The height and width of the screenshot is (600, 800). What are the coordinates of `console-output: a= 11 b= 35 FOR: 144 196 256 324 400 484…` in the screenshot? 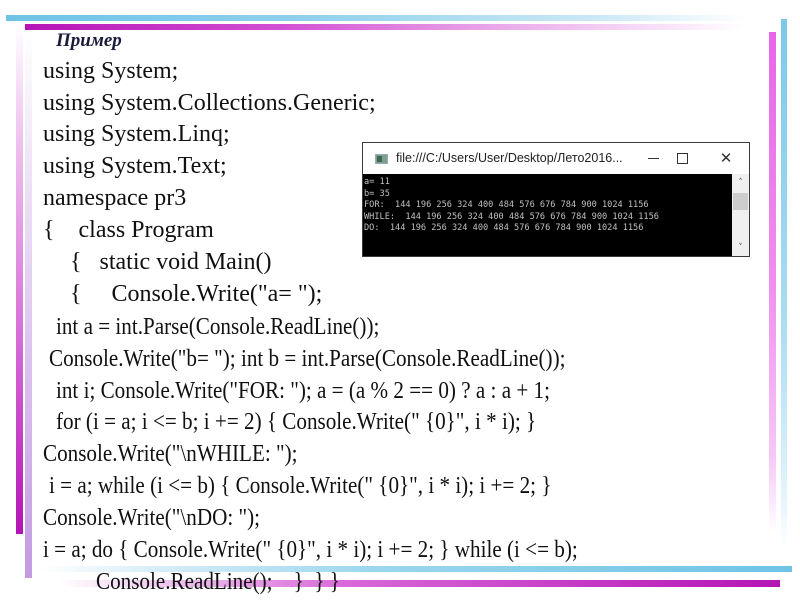 It's located at (547, 215).